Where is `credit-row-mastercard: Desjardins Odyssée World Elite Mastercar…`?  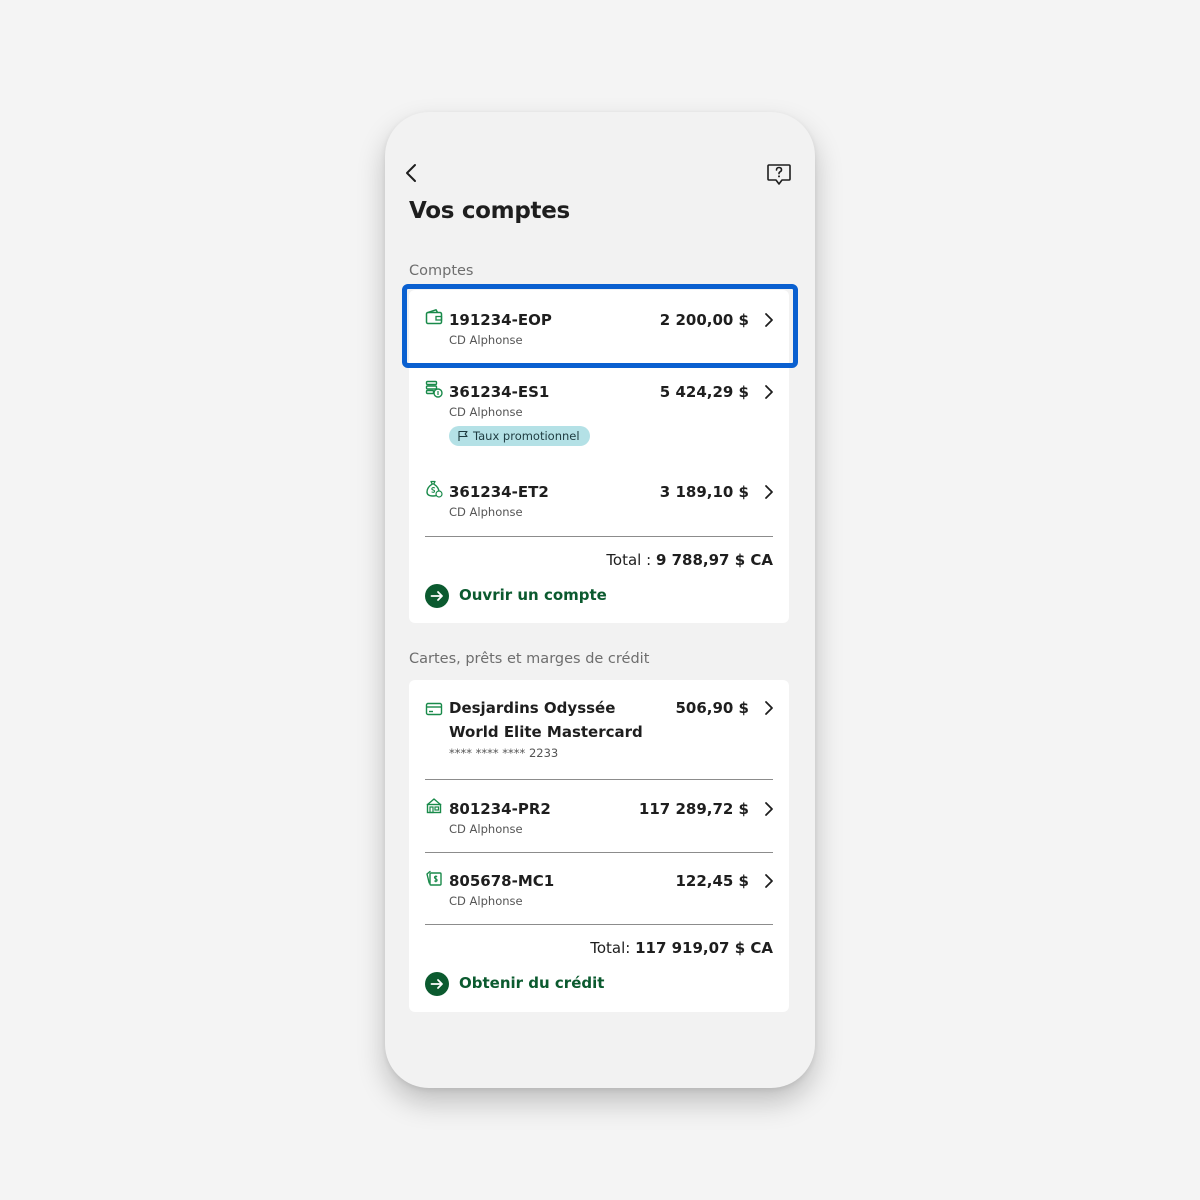 credit-row-mastercard: Desjardins Odyssée World Elite Mastercar… is located at coordinates (599, 731).